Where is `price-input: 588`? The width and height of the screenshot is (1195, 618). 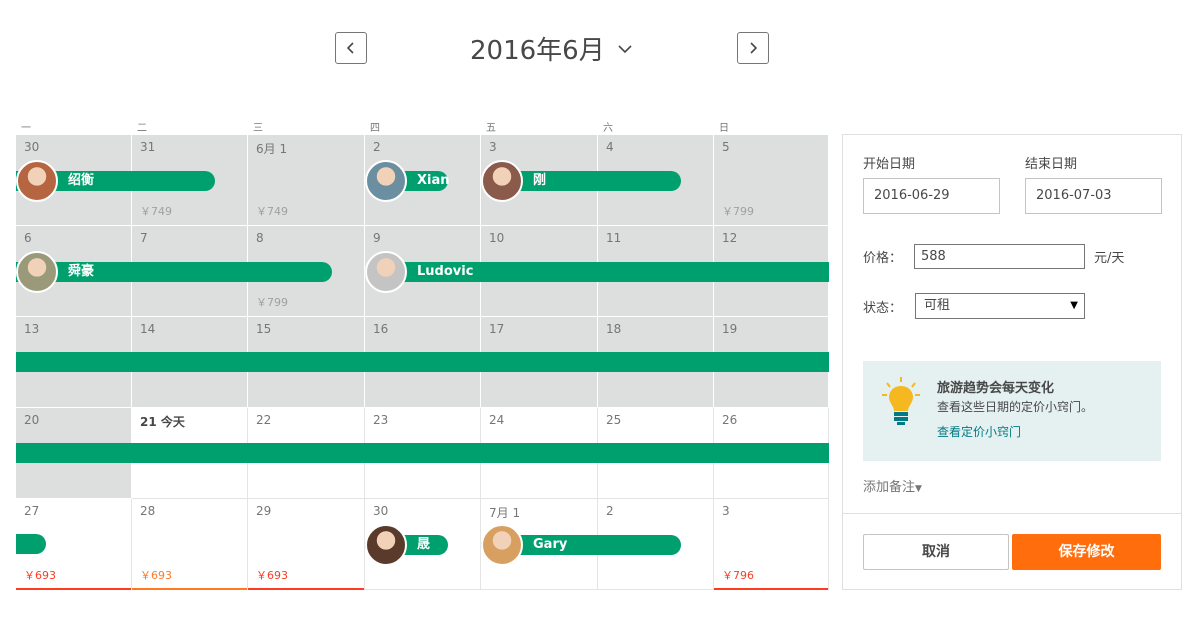
price-input: 588 is located at coordinates (999, 256).